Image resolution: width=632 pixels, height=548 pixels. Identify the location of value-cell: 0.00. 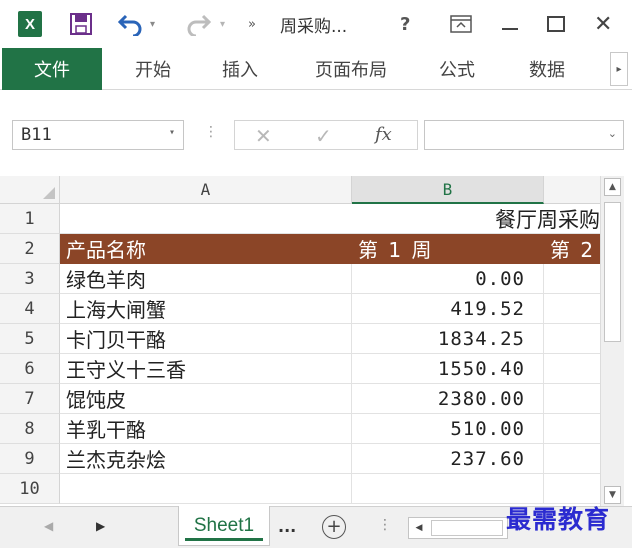
(448, 279).